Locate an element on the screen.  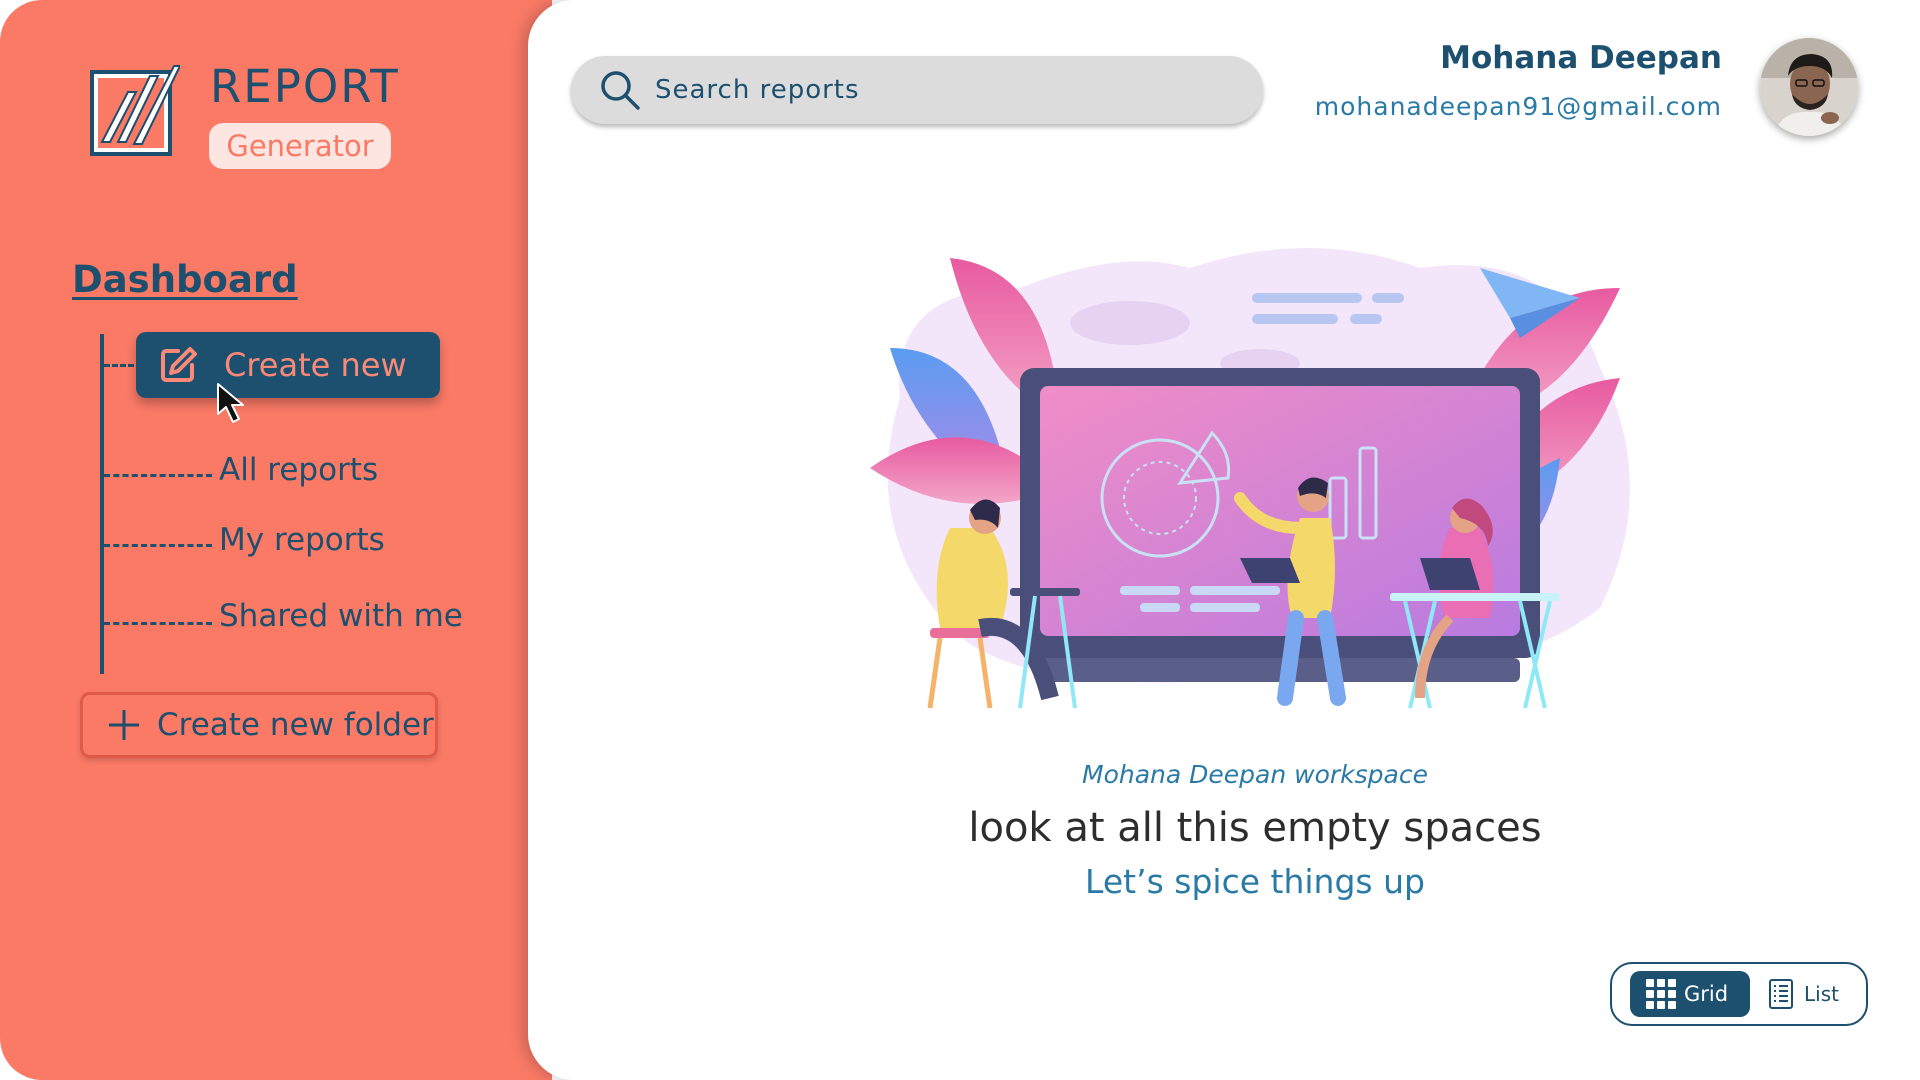
grid-view-label: Grid is located at coordinates (1706, 994).